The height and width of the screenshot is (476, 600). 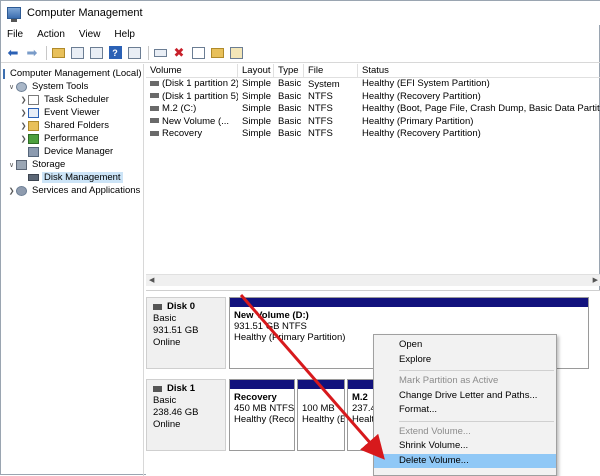 I want to click on tree-item-label: Storage, so click(x=49, y=164).